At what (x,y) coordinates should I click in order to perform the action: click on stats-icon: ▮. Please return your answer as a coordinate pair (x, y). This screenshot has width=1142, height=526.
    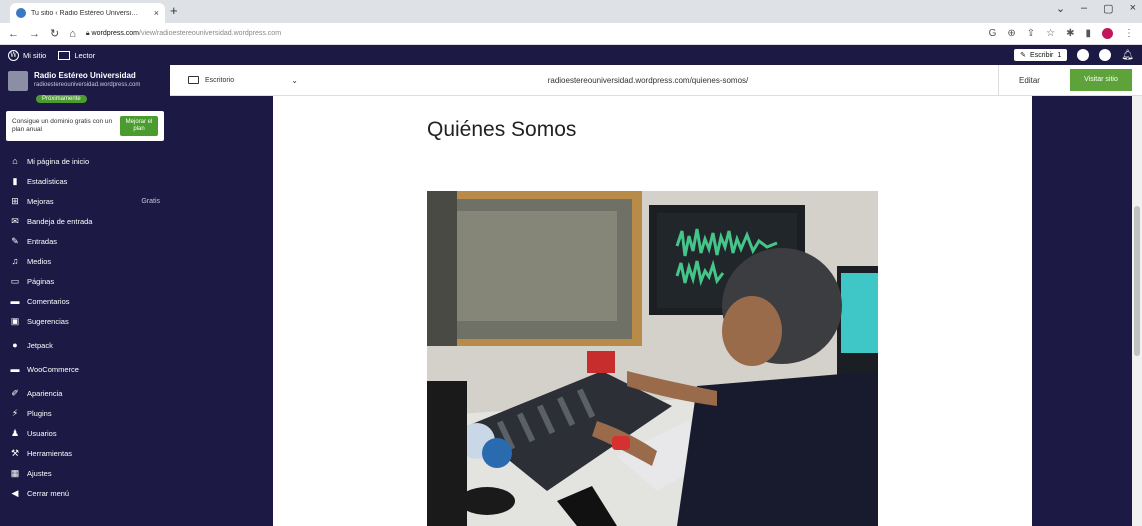
    Looking at the image, I should click on (15, 180).